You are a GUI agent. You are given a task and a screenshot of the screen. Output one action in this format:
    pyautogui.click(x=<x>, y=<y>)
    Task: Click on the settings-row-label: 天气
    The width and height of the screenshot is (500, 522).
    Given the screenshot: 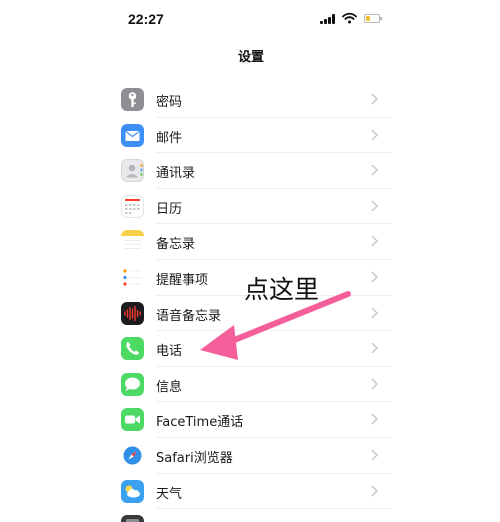 What is the action you would take?
    pyautogui.click(x=169, y=494)
    